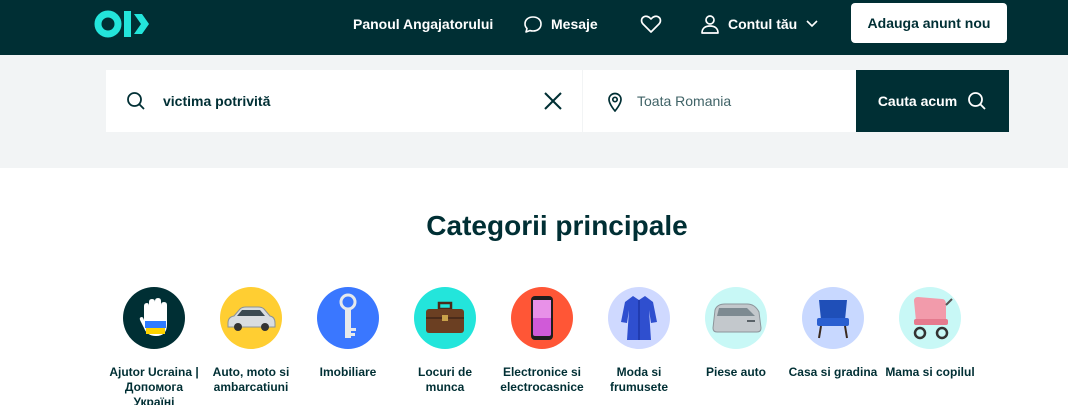 This screenshot has height=405, width=1068. I want to click on search-box, so click(344, 101).